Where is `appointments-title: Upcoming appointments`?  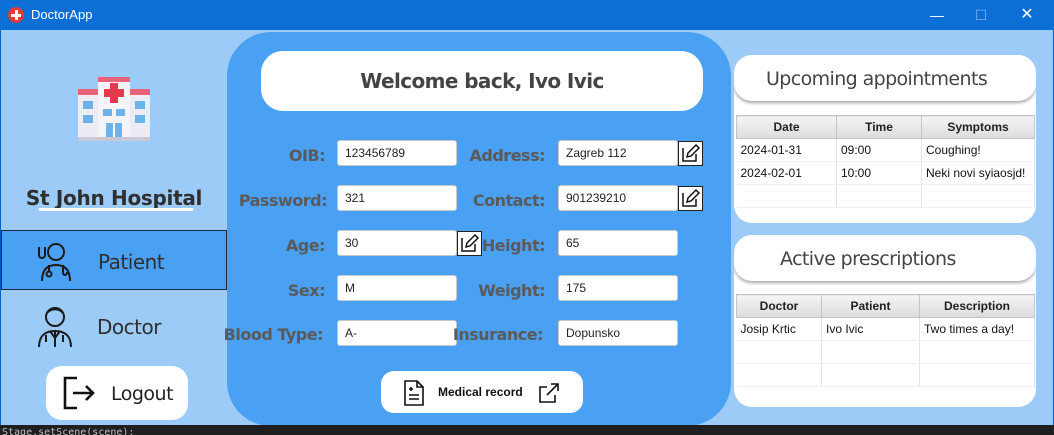 appointments-title: Upcoming appointments is located at coordinates (877, 79).